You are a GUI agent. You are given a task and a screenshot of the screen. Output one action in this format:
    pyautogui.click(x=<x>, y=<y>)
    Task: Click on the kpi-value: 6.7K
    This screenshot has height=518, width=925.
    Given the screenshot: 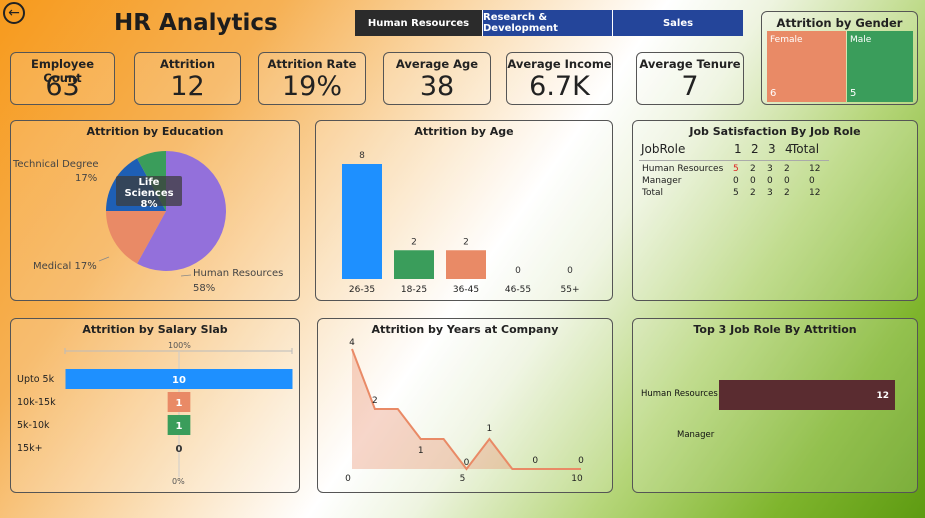 What is the action you would take?
    pyautogui.click(x=559, y=86)
    